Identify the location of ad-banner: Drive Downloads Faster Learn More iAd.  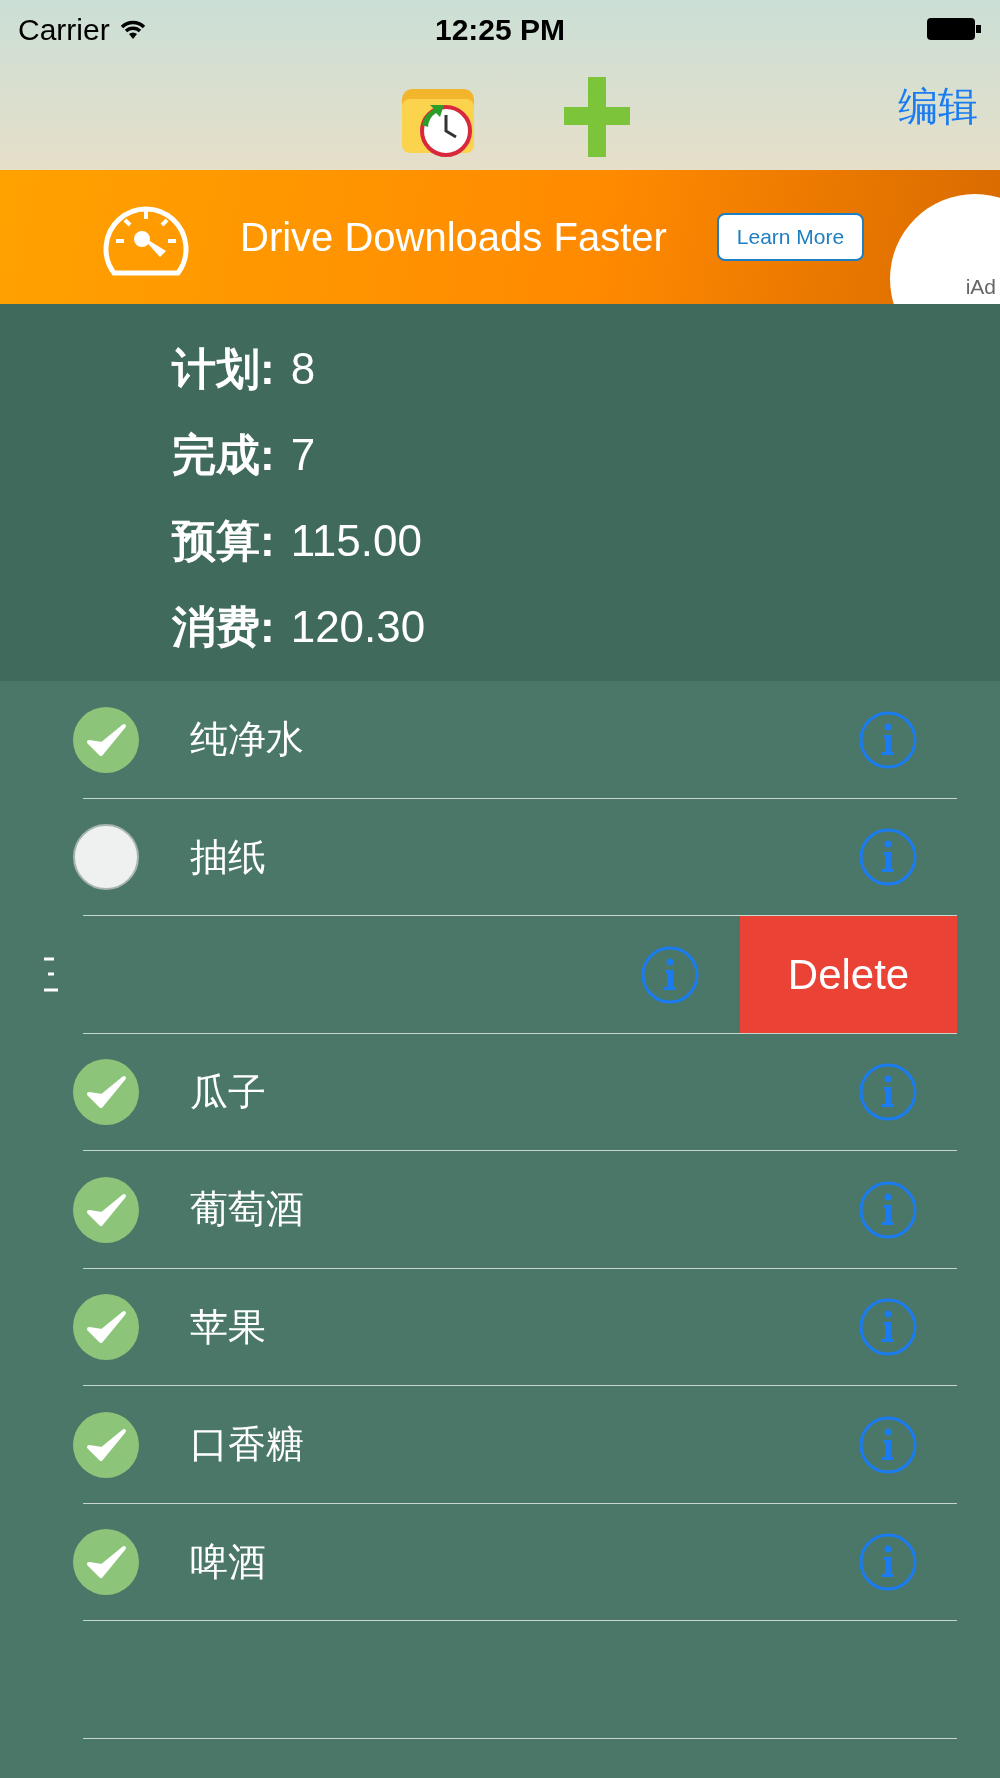
(500, 237).